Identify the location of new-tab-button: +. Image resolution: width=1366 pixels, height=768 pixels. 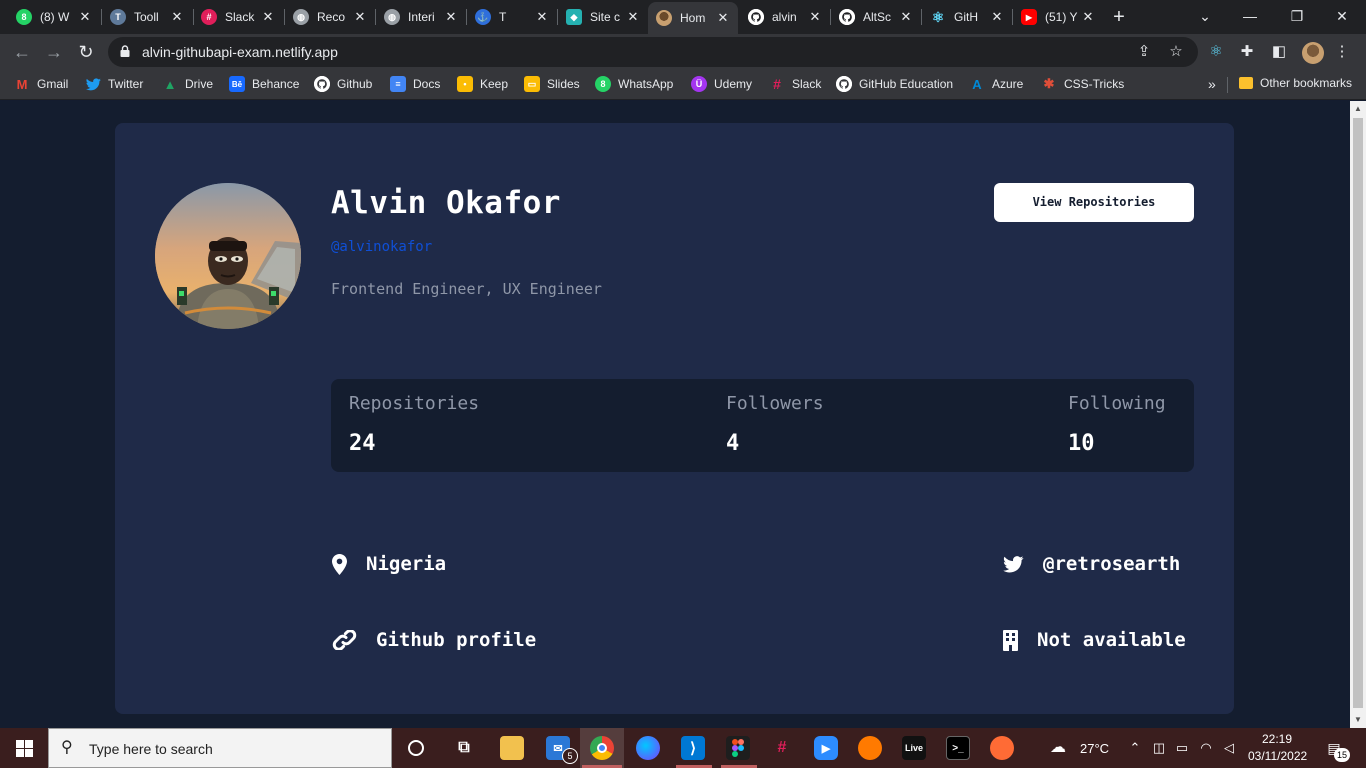
(1119, 17).